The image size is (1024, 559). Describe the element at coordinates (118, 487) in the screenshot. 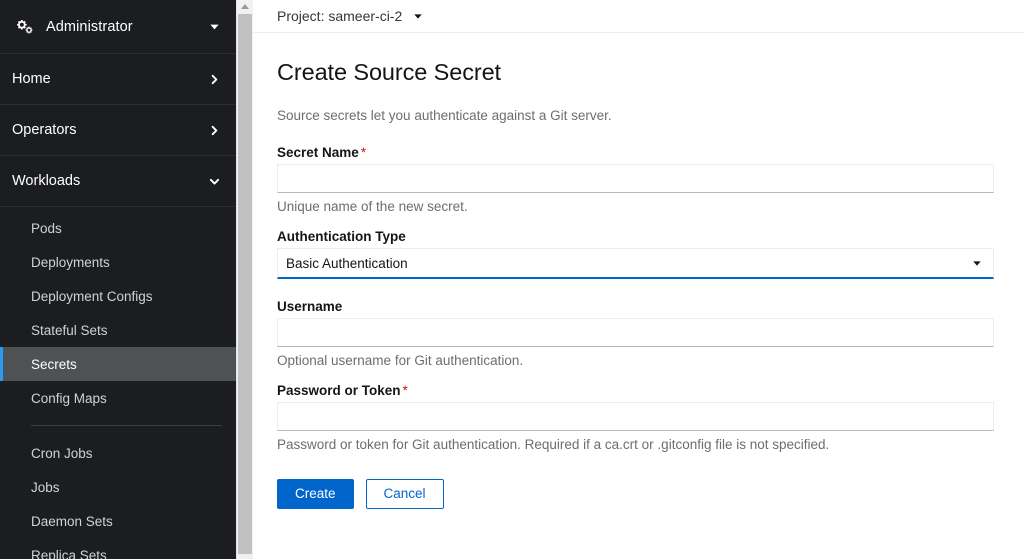

I see `sidebar-item-jobs: Jobs` at that location.